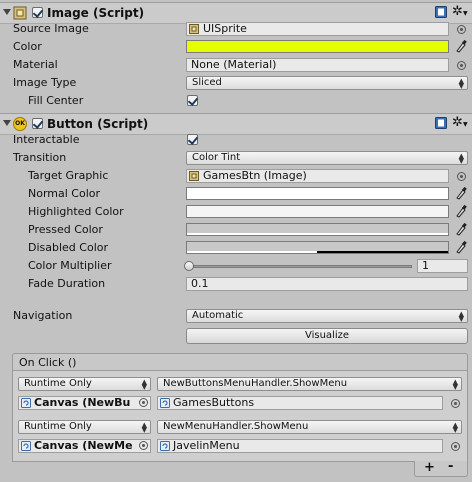  What do you see at coordinates (38, 12) in the screenshot?
I see `image-enabled-checkbox` at bounding box center [38, 12].